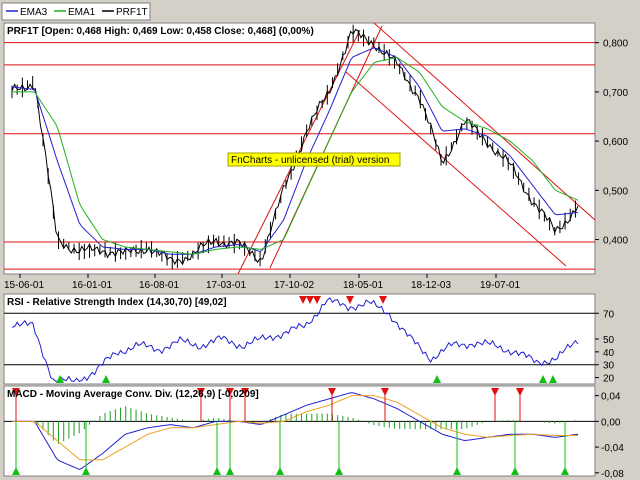 This screenshot has width=640, height=480. Describe the element at coordinates (24, 285) in the screenshot. I see `price-x-tick-label: 15-06-01` at that location.